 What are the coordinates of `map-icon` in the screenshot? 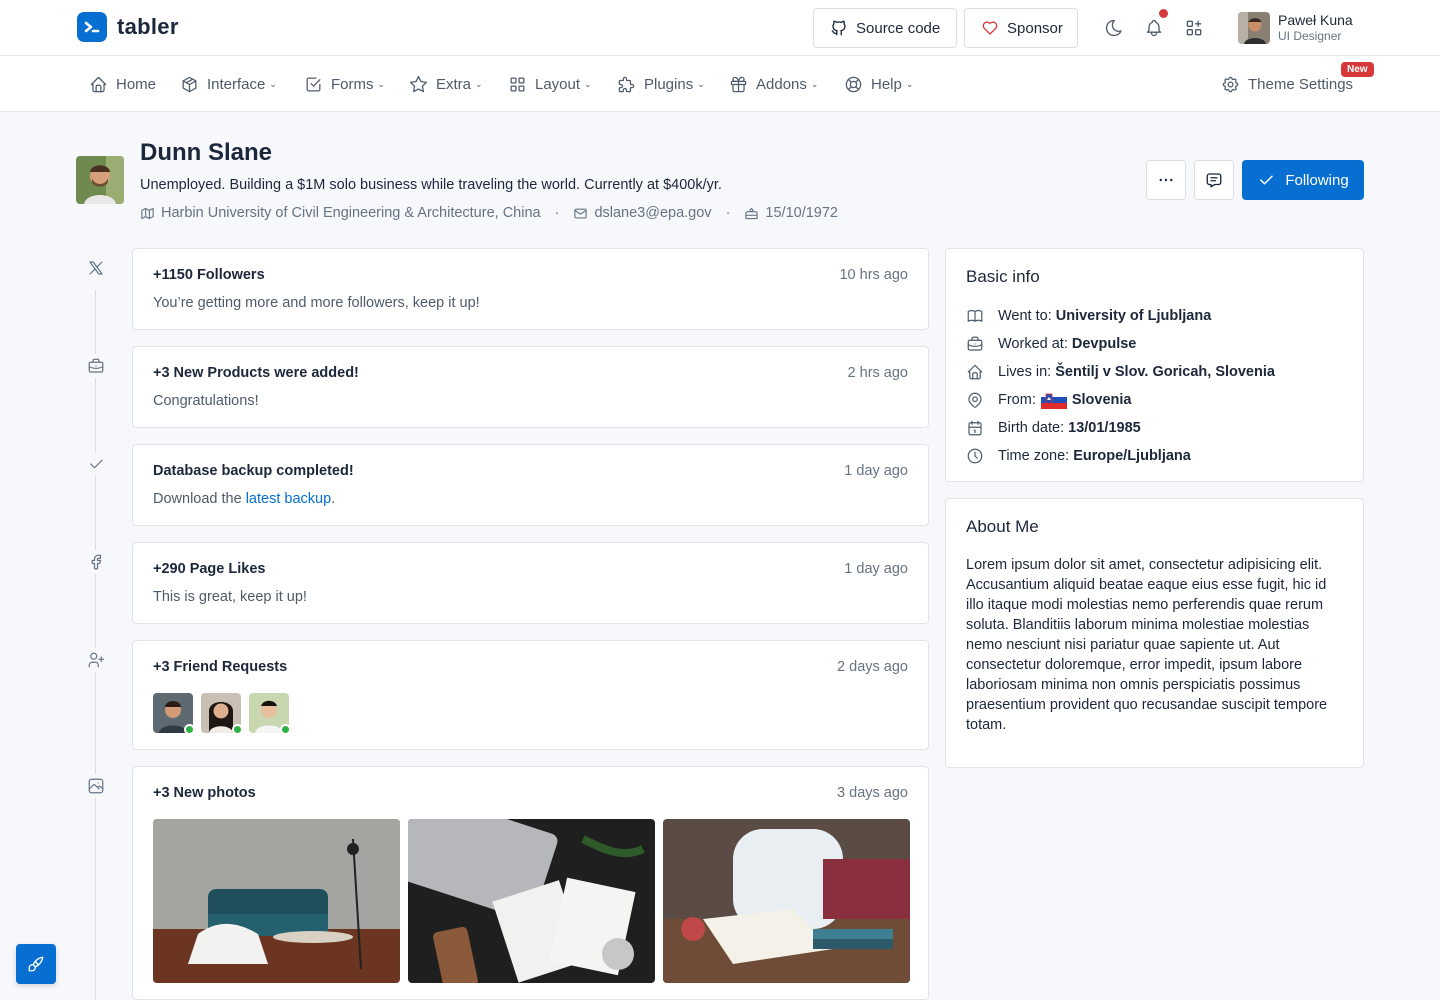 It's located at (147, 213).